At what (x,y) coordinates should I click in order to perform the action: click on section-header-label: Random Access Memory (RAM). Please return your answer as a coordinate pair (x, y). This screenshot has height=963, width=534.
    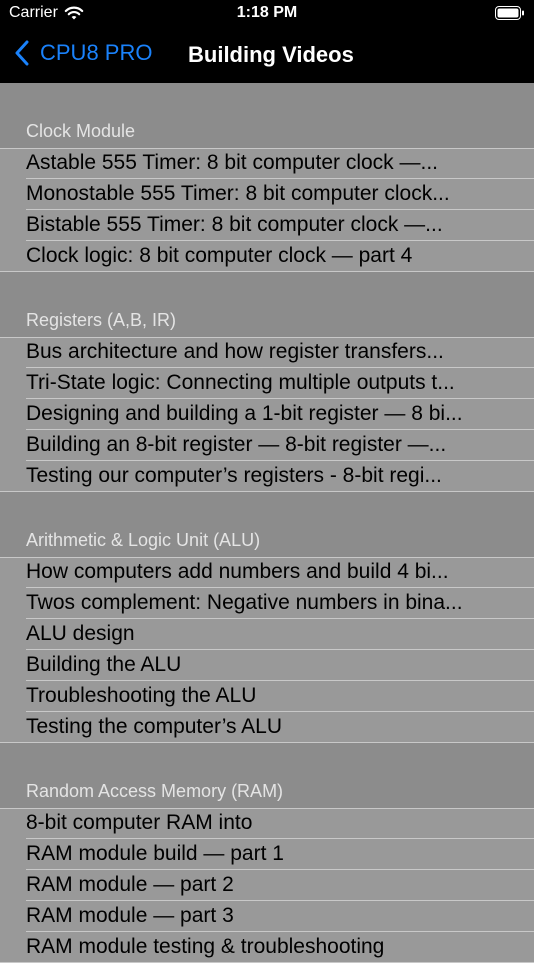
    Looking at the image, I should click on (155, 791).